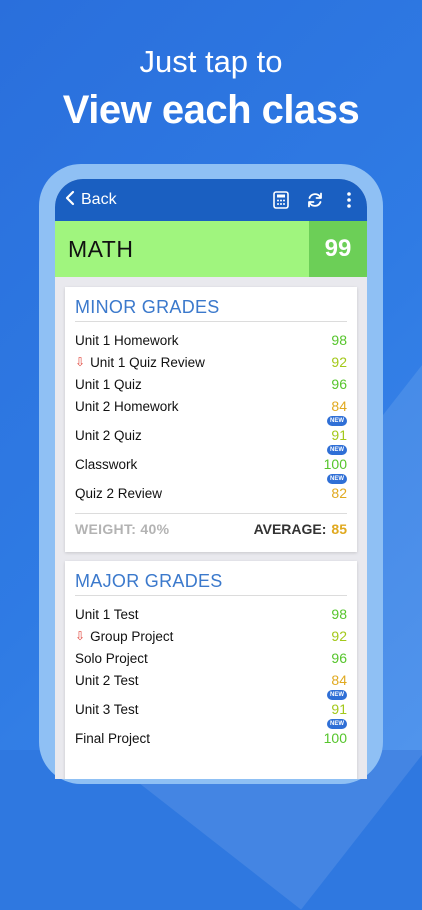  I want to click on grade-row: Quiz 2 Review 82 NEW, so click(211, 488).